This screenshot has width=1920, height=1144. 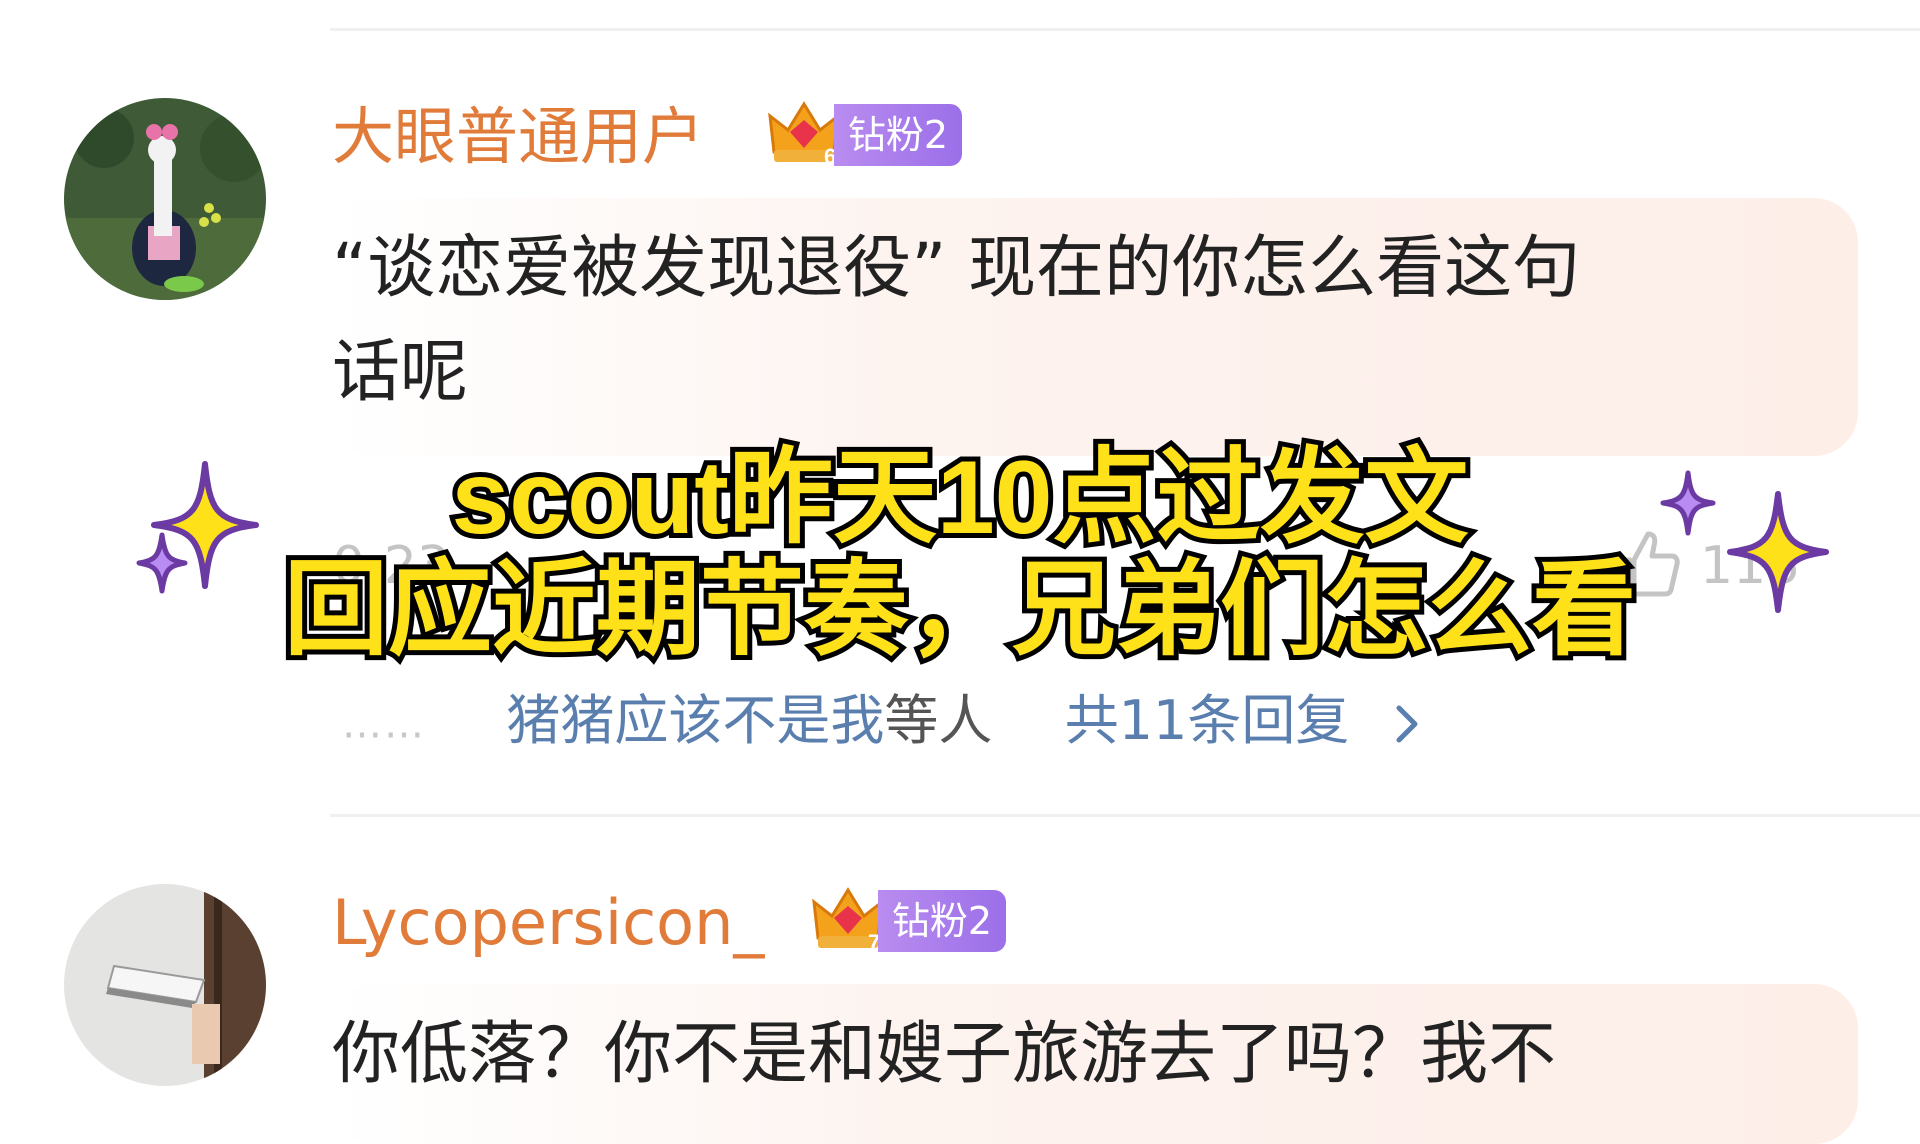 I want to click on comment-text-line: “谈恋爱被发现退役” 现在的你怎么看这句, so click(x=956, y=268).